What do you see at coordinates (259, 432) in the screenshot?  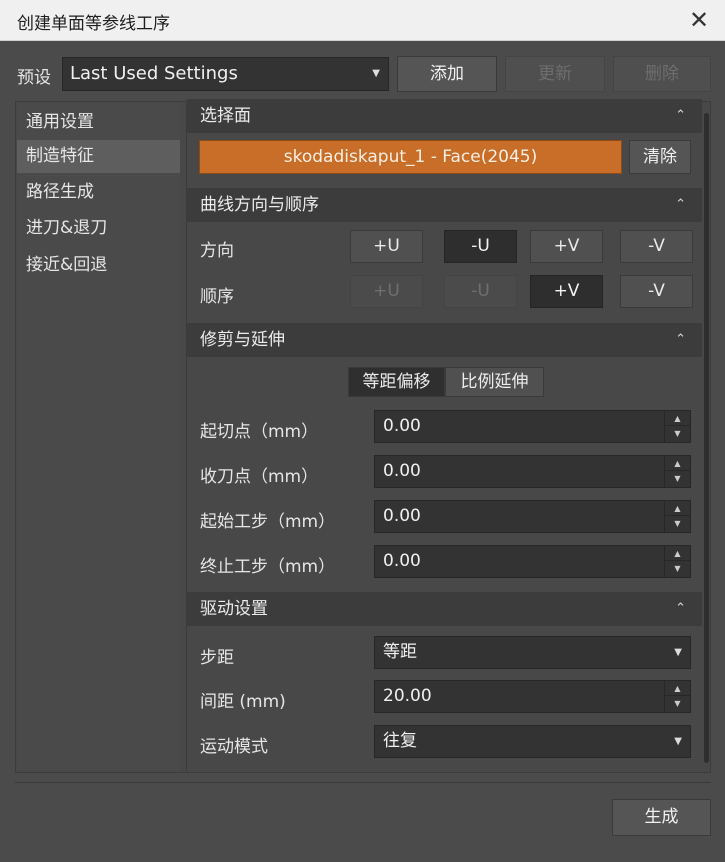 I see `start-cut-label: 起切点（mm）` at bounding box center [259, 432].